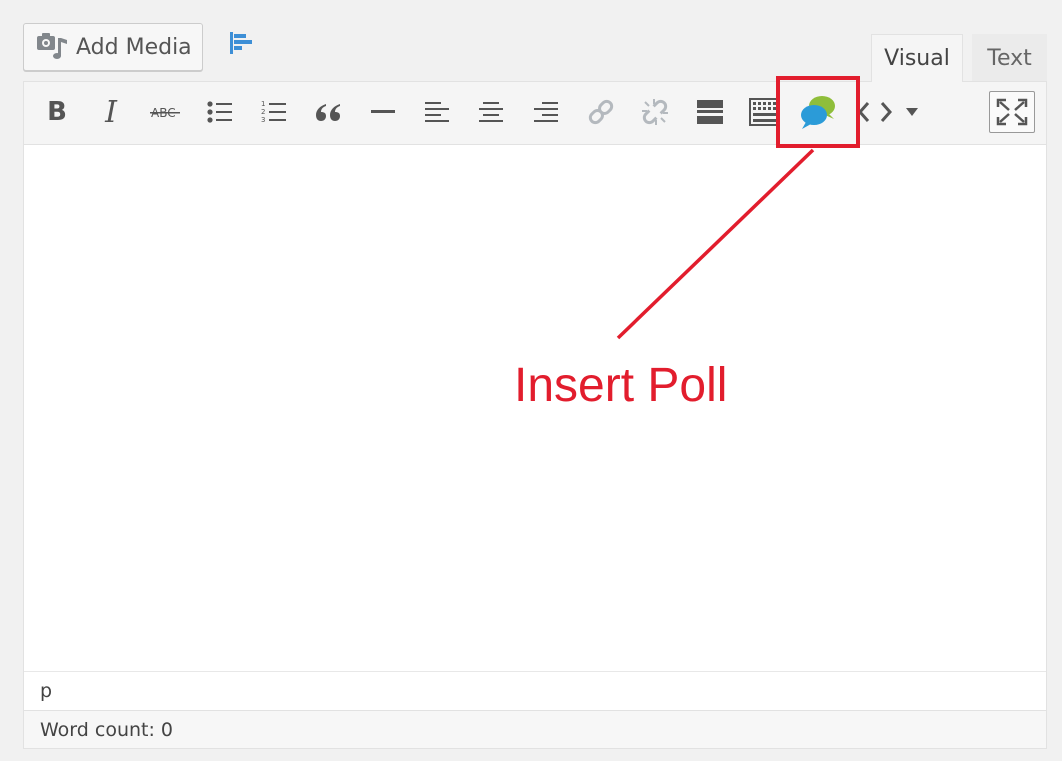 The image size is (1062, 761). I want to click on annotation-highlight-box, so click(818, 112).